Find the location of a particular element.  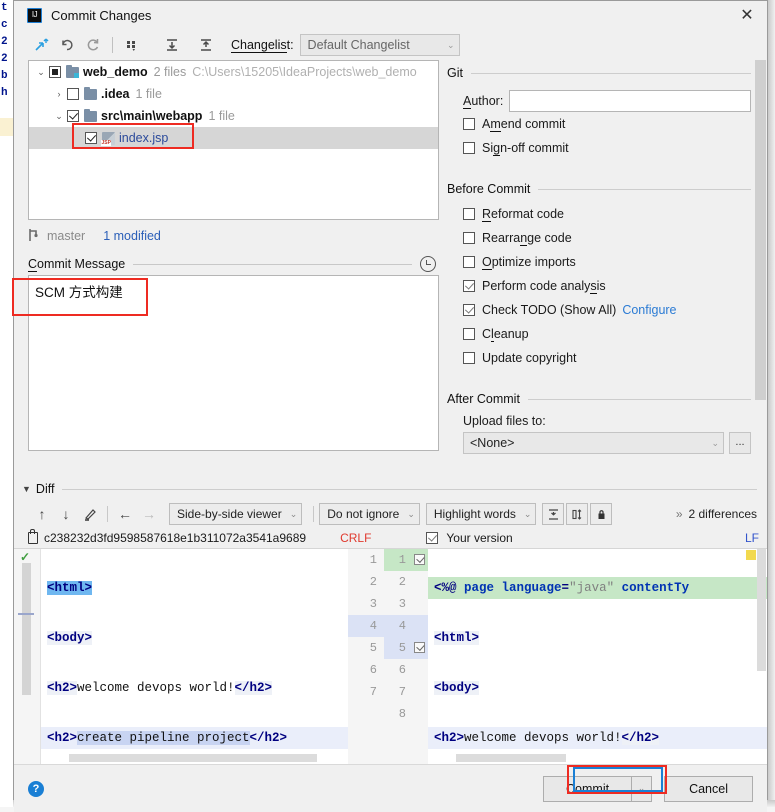

expand-chevron-icon: » is located at coordinates (679, 514).